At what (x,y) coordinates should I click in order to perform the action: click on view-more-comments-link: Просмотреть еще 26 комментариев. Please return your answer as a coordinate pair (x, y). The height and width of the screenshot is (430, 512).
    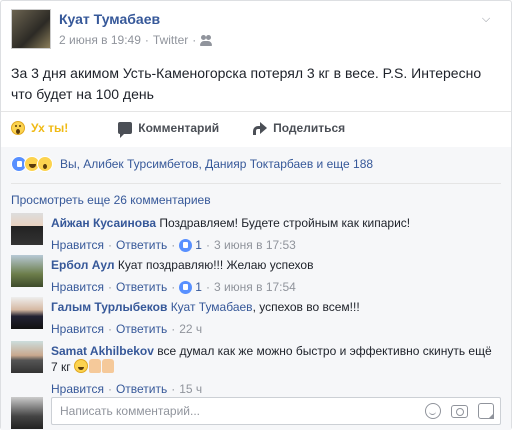
    Looking at the image, I should click on (111, 200).